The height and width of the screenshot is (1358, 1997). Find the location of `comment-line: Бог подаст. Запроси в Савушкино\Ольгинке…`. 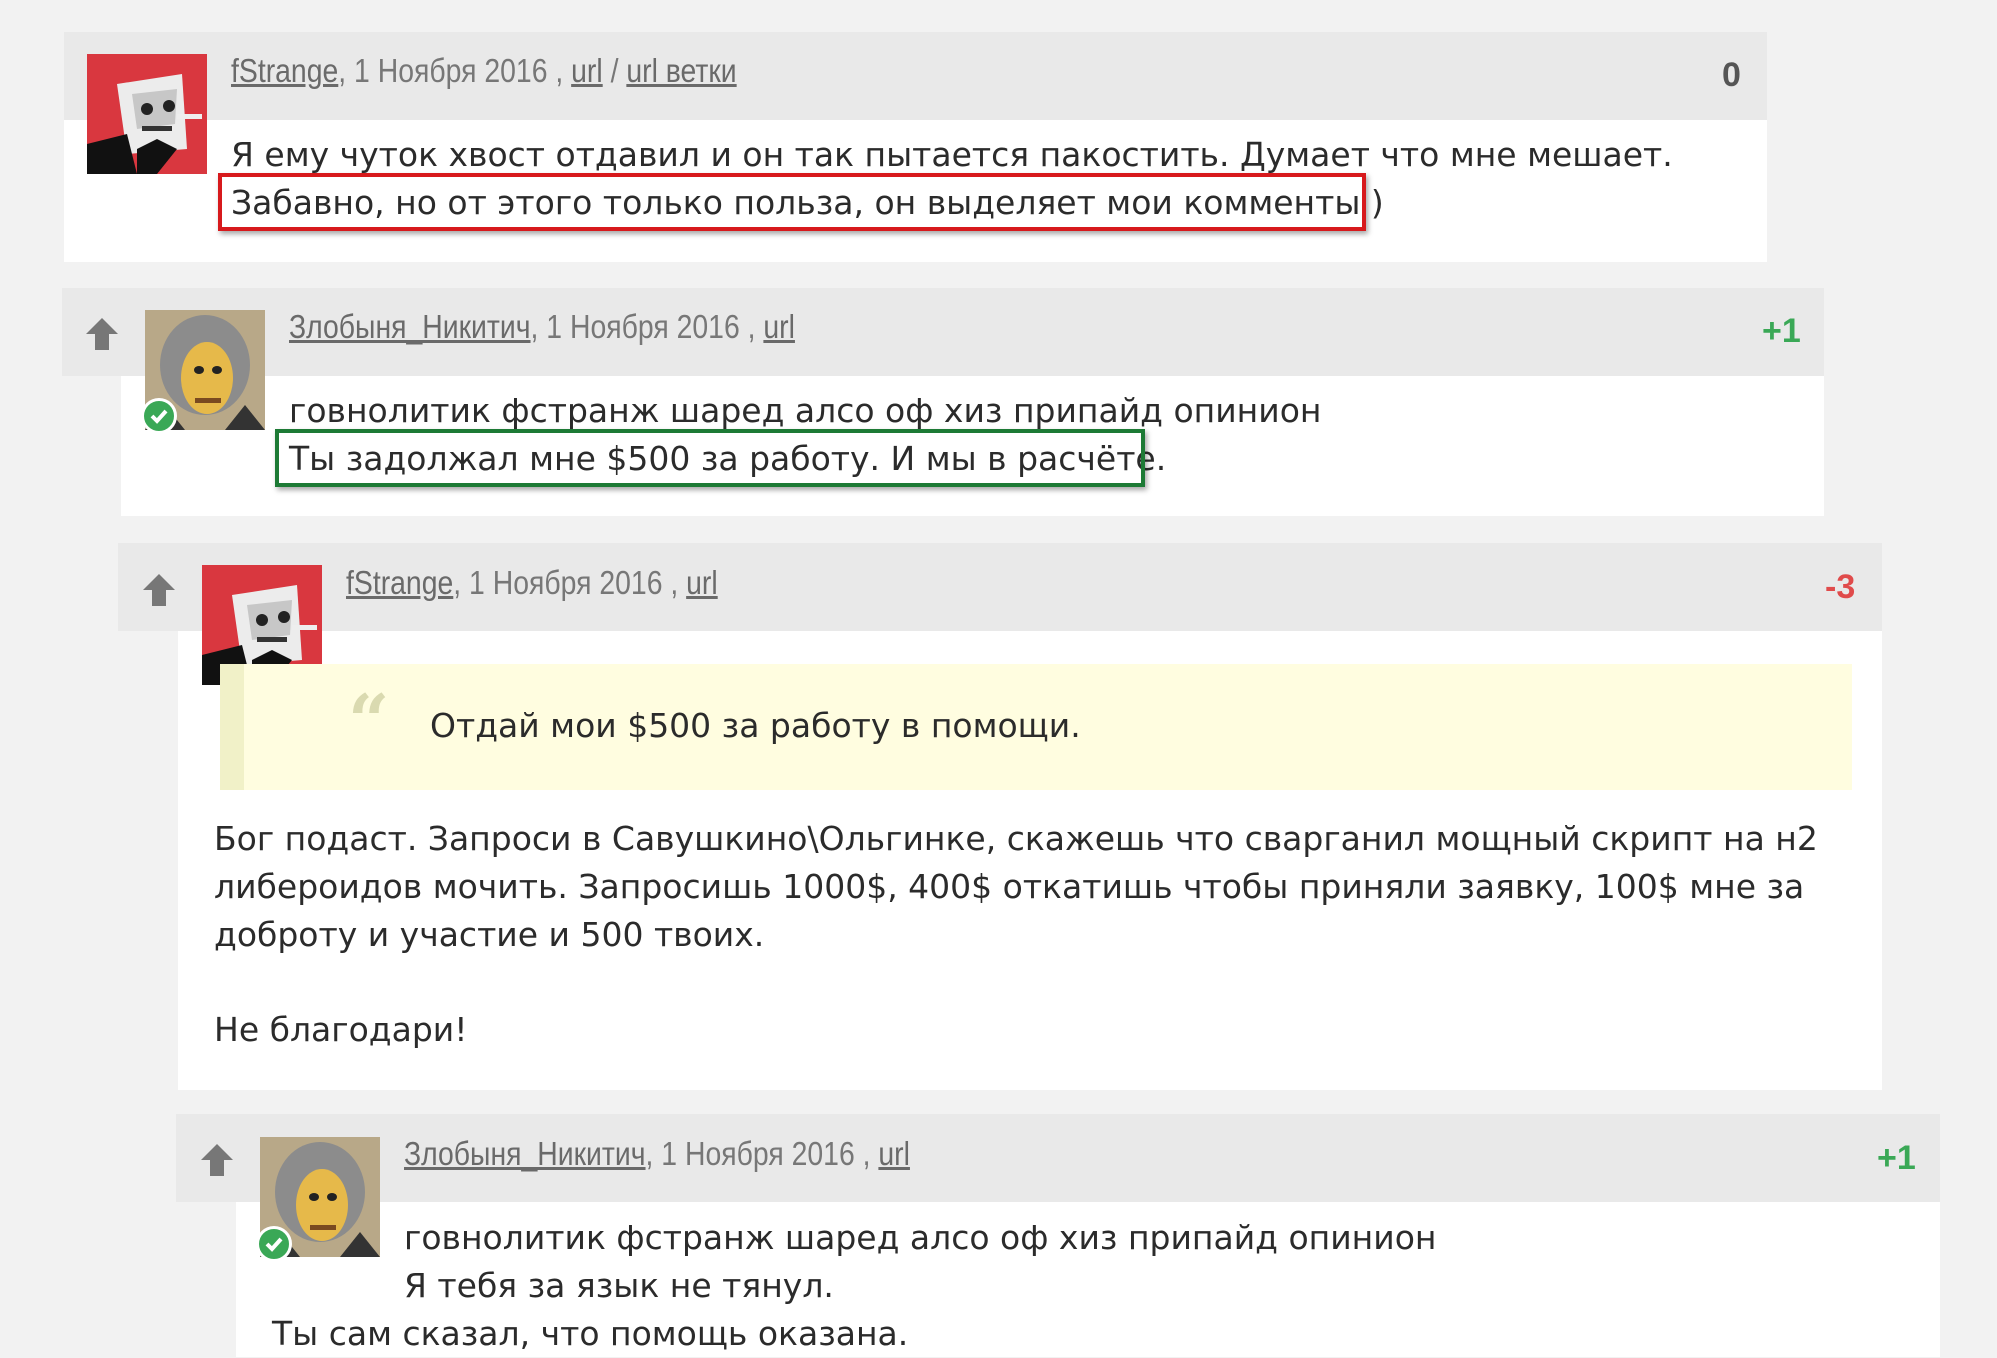

comment-line: Бог подаст. Запроси в Савушкино\Ольгинке… is located at coordinates (1016, 838).